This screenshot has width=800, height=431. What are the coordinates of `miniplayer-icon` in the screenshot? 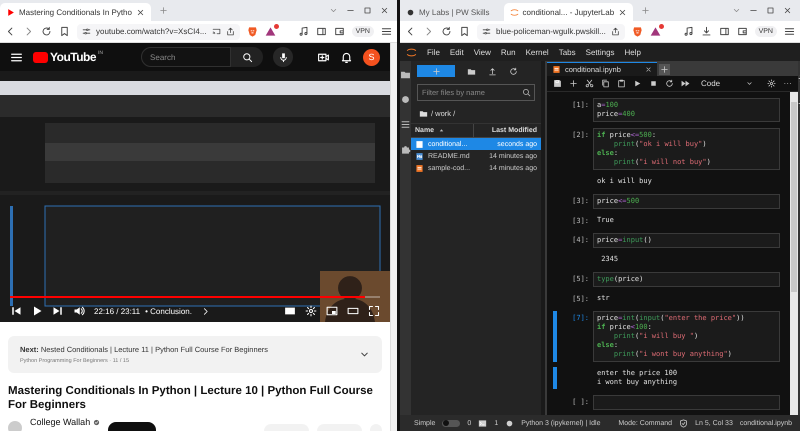 It's located at (332, 311).